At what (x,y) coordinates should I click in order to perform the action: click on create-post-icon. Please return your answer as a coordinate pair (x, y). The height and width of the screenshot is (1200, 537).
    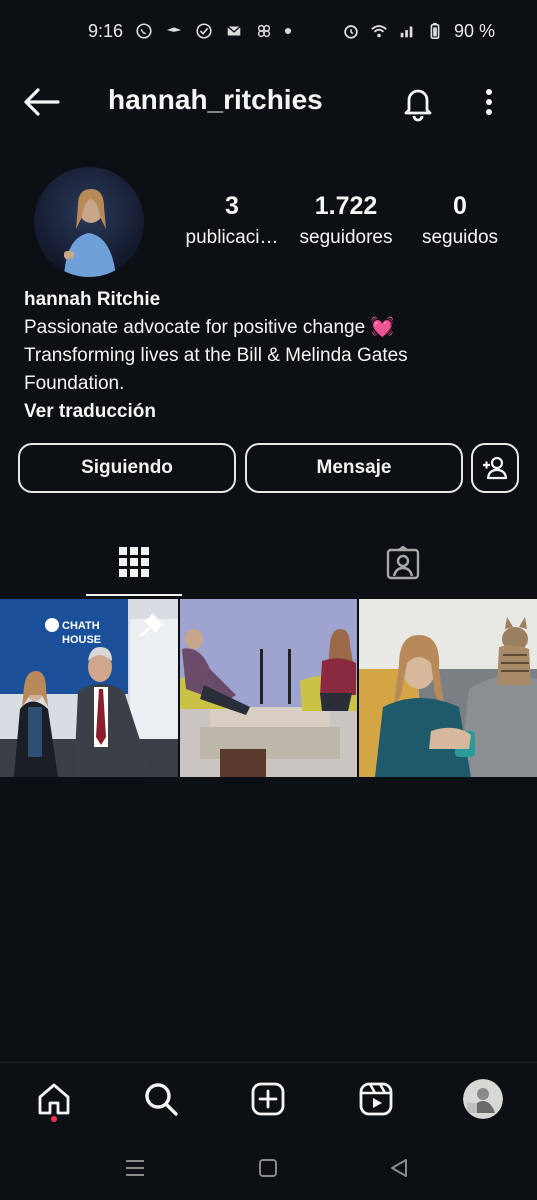
    Looking at the image, I should click on (268, 1099).